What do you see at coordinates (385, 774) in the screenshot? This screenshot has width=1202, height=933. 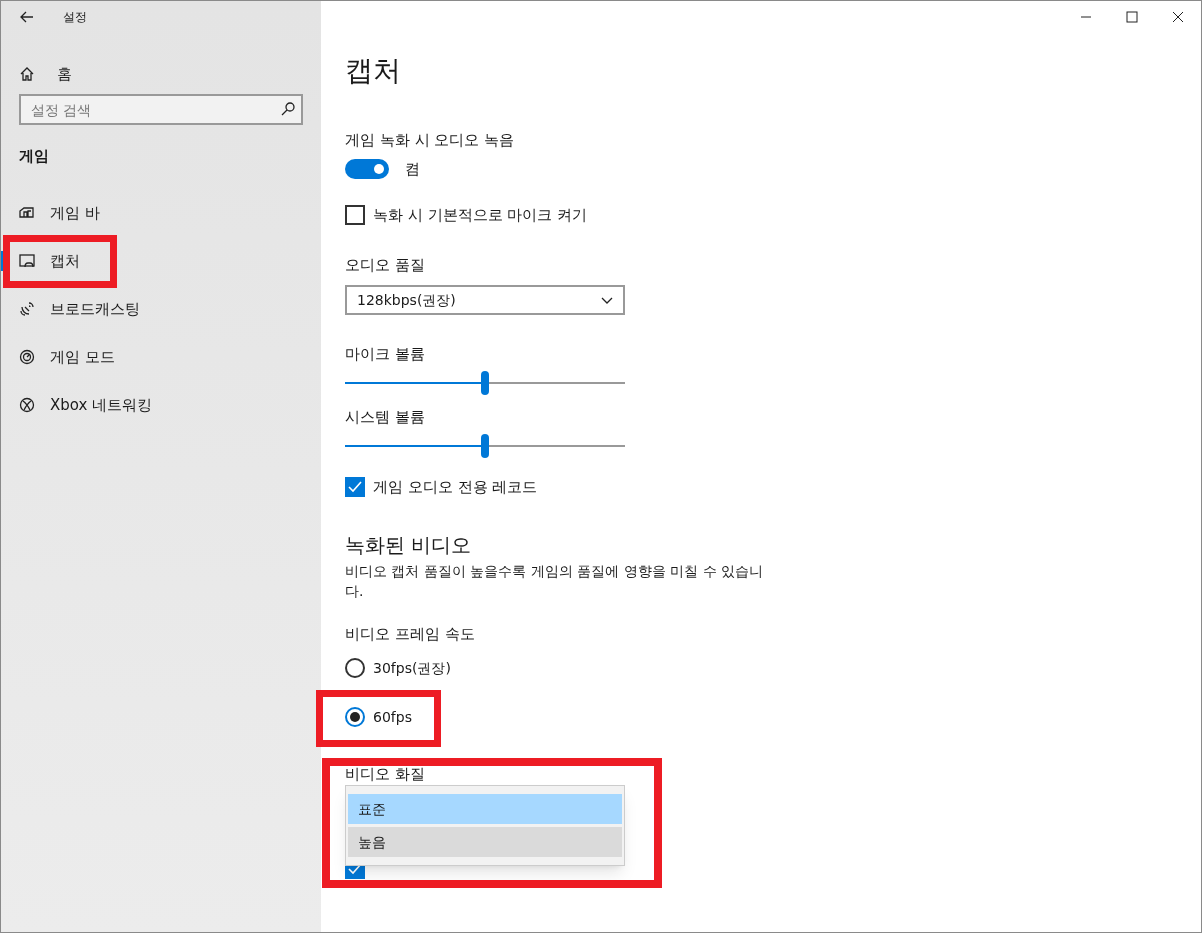 I see `setting-label: 비디오 화질` at bounding box center [385, 774].